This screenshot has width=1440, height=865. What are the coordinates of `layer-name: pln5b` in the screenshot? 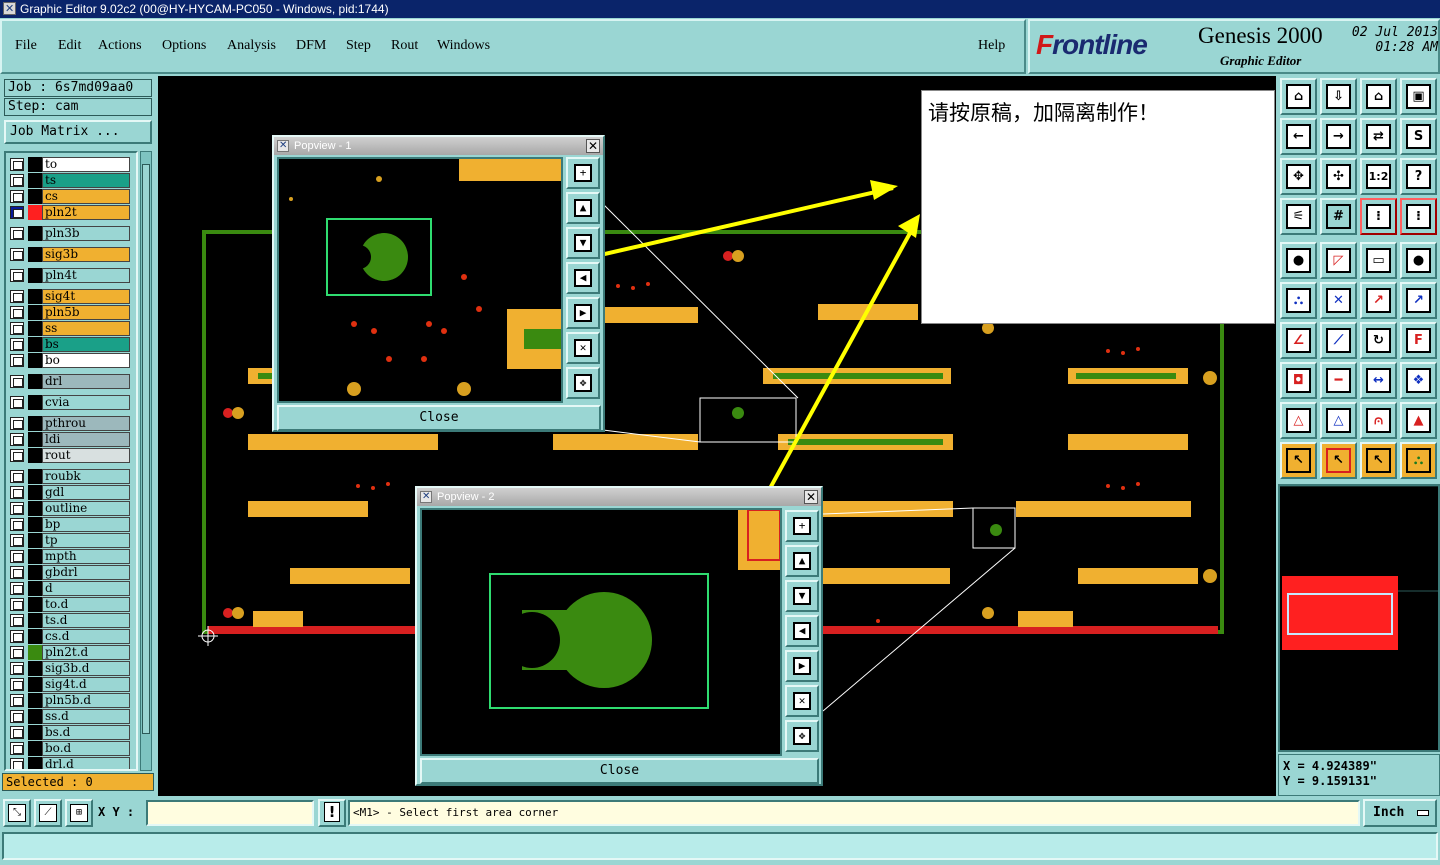 It's located at (86, 312).